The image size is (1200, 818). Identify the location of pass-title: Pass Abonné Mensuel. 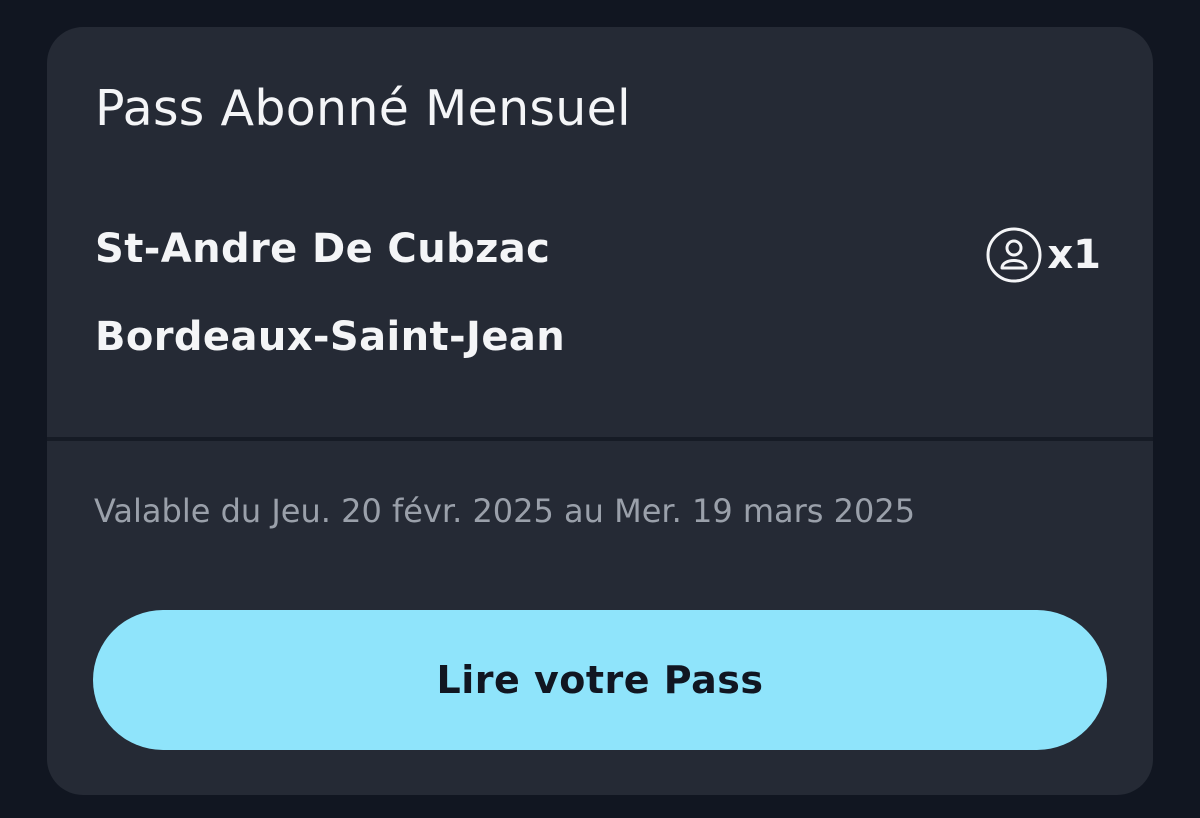
(363, 108).